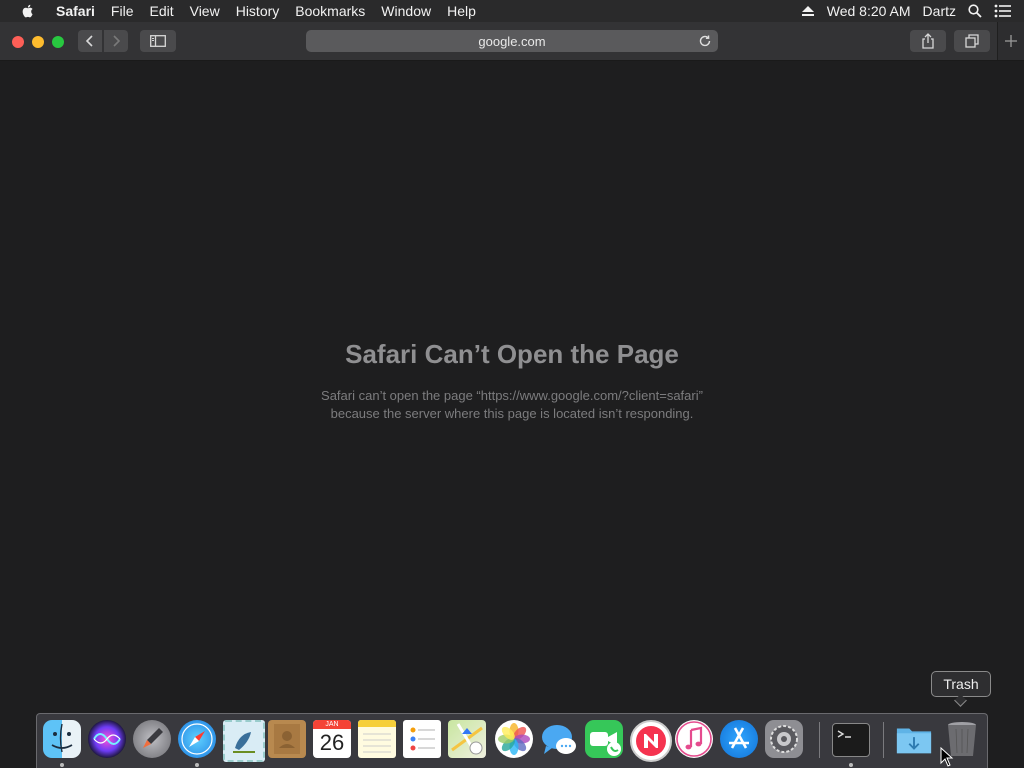 The width and height of the screenshot is (1024, 768). What do you see at coordinates (406, 11) in the screenshot?
I see `menu-window: Window` at bounding box center [406, 11].